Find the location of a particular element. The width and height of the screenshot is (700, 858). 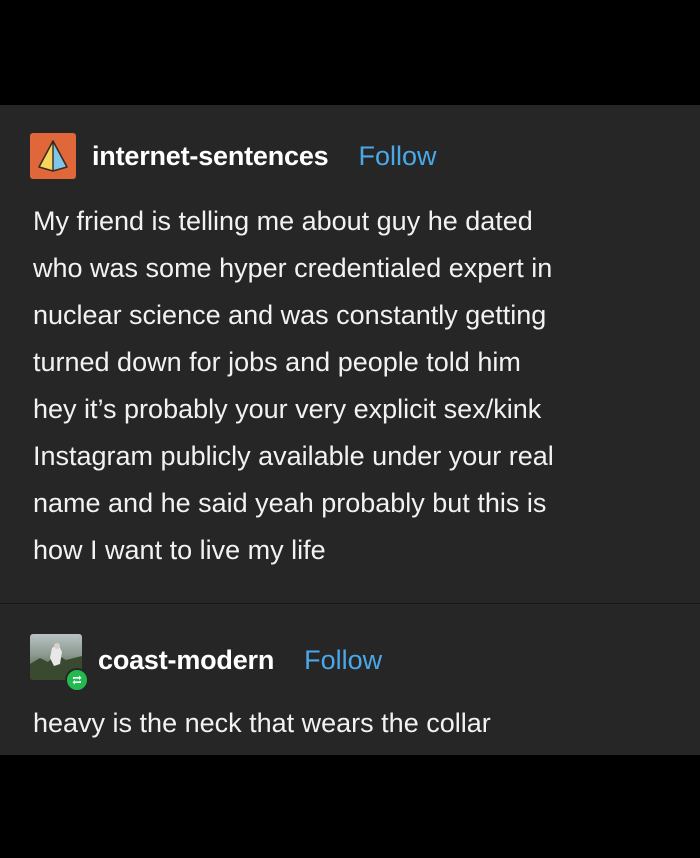

reblog-header: coast-modern Follow is located at coordinates (206, 663).